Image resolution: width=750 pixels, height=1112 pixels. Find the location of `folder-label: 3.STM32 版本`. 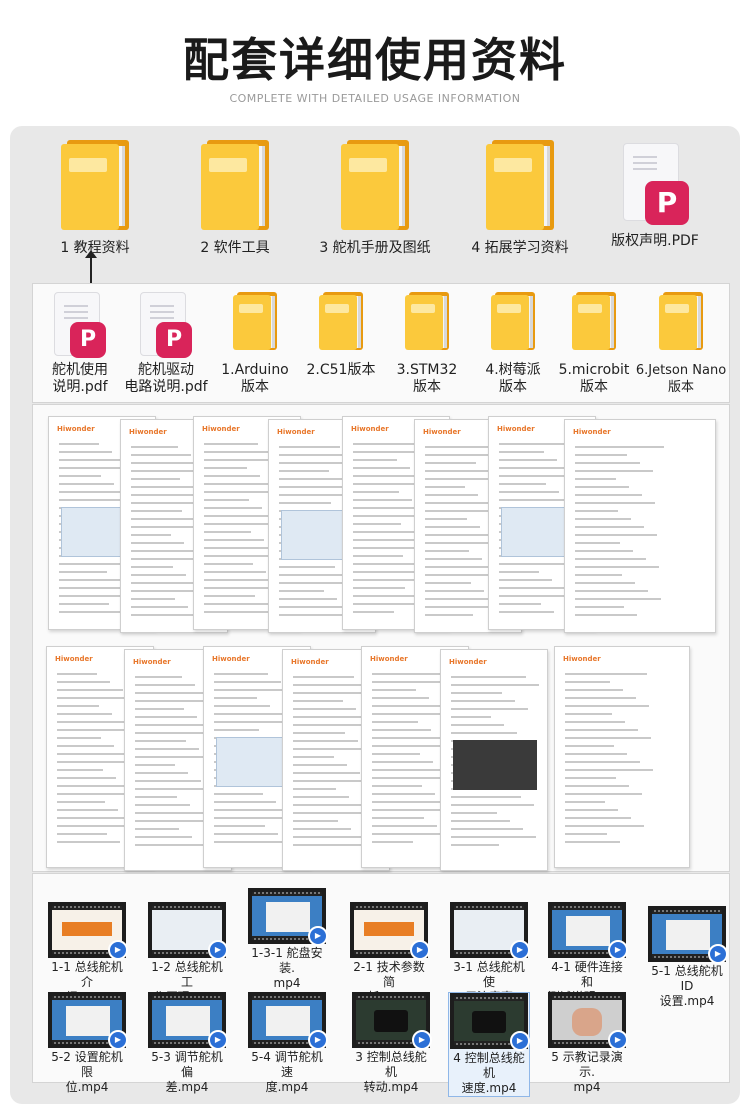

folder-label: 3.STM32 版本 is located at coordinates (427, 378).